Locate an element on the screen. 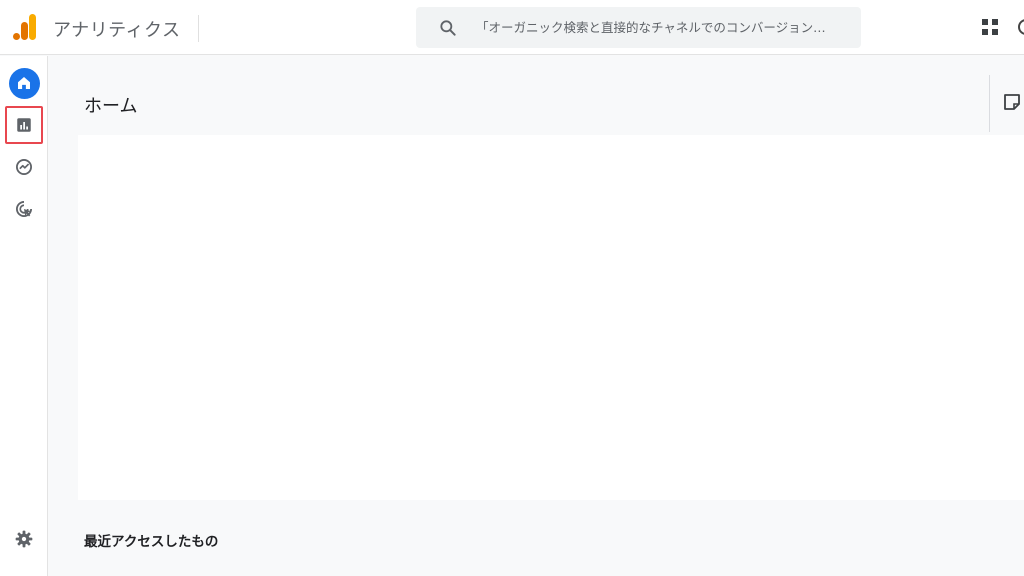 The height and width of the screenshot is (576, 1024). explore-icon is located at coordinates (24, 167).